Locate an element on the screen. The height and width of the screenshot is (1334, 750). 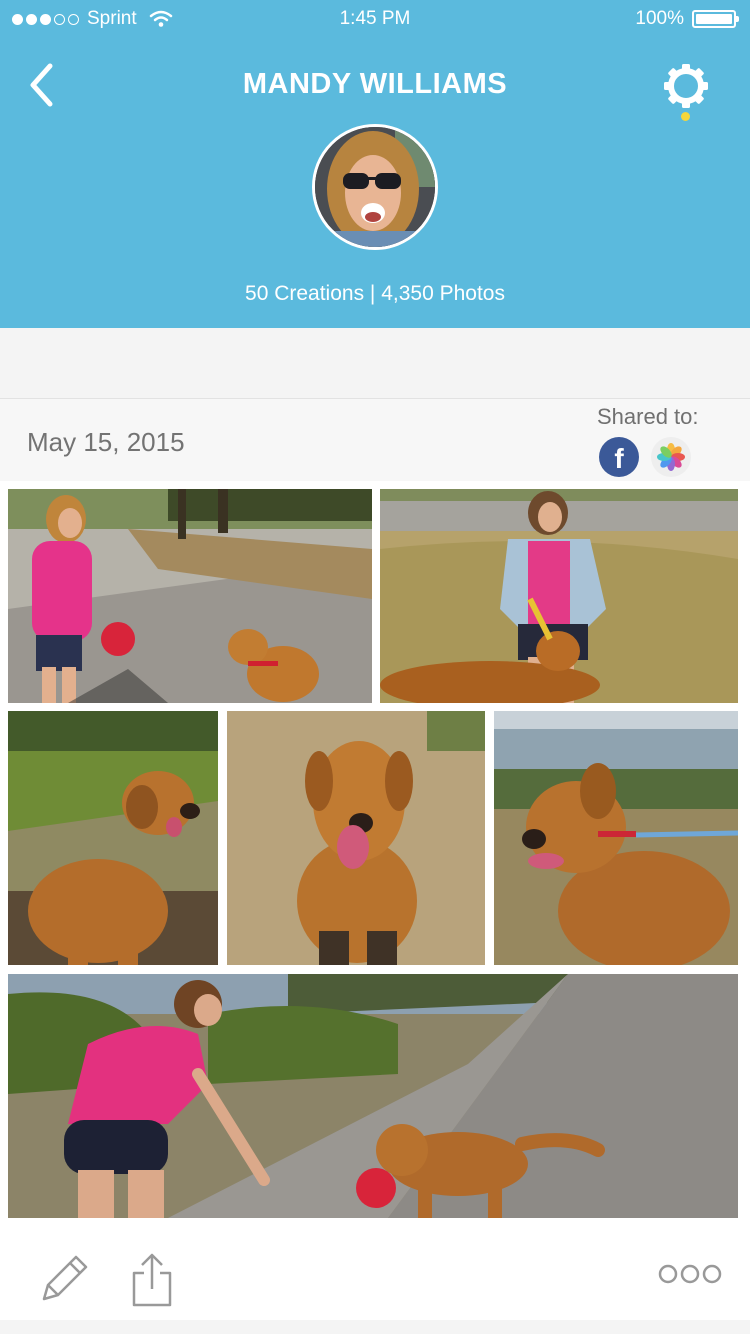
share-icon is located at coordinates (152, 1280).